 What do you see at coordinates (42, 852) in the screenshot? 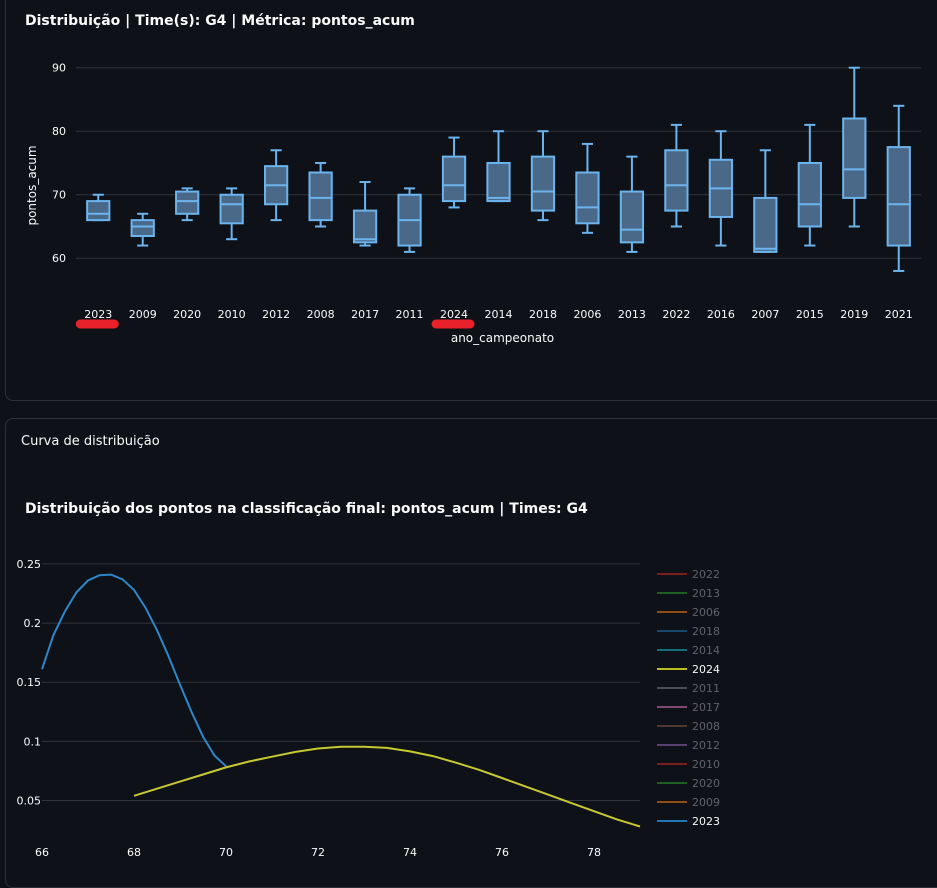
I see `x-tick-label: 66` at bounding box center [42, 852].